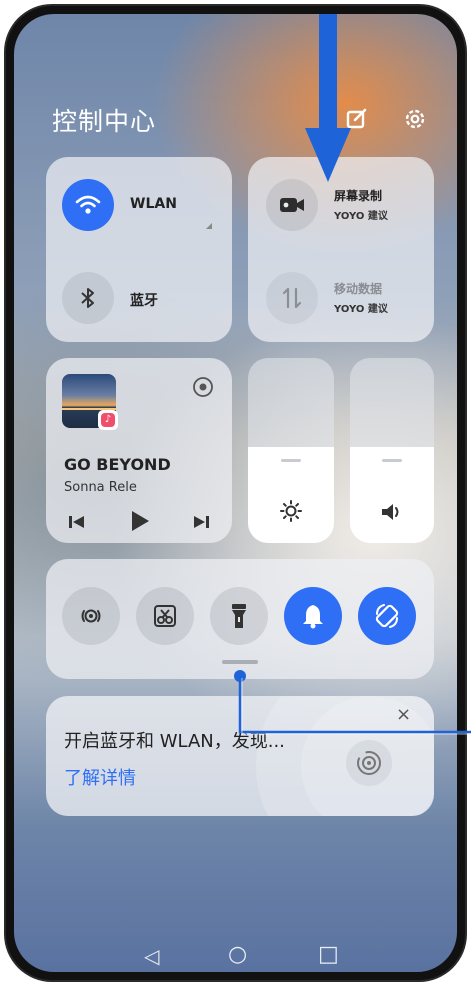  I want to click on swipe-arrow-shaft, so click(328, 74).